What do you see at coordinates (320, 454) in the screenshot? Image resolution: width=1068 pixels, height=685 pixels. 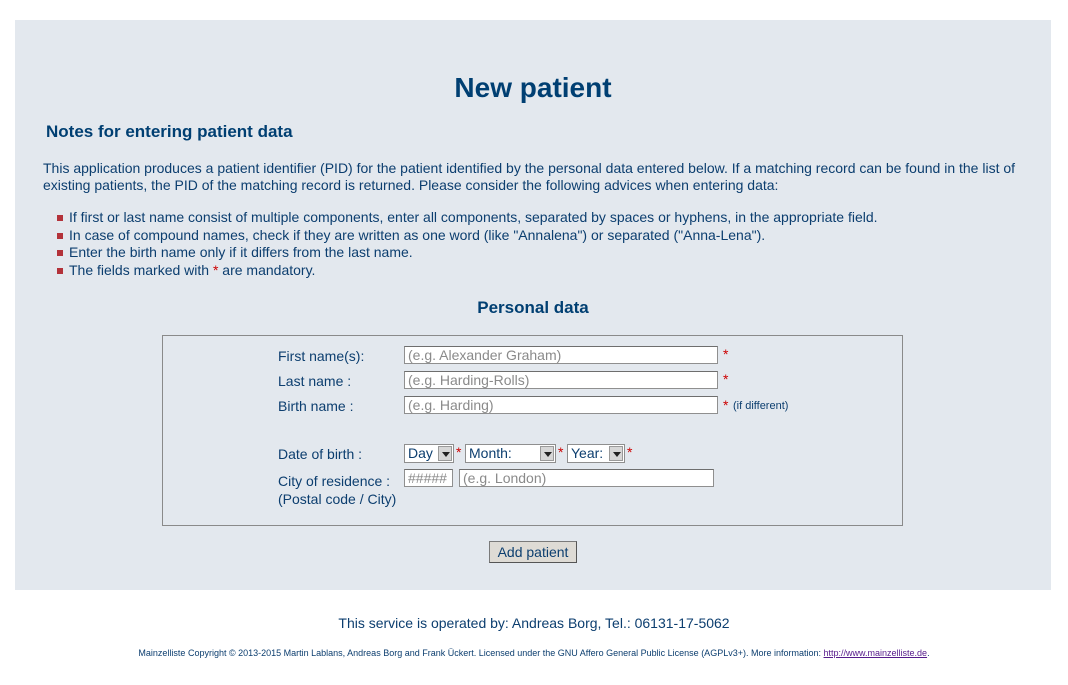 I see `date-of-birth-label: Date of birth :` at bounding box center [320, 454].